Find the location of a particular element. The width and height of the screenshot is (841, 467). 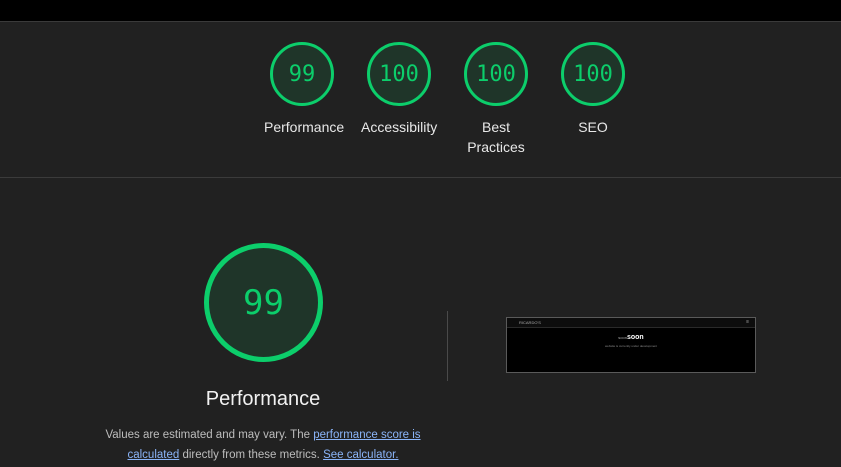

performance-title: Performance is located at coordinates (263, 399).